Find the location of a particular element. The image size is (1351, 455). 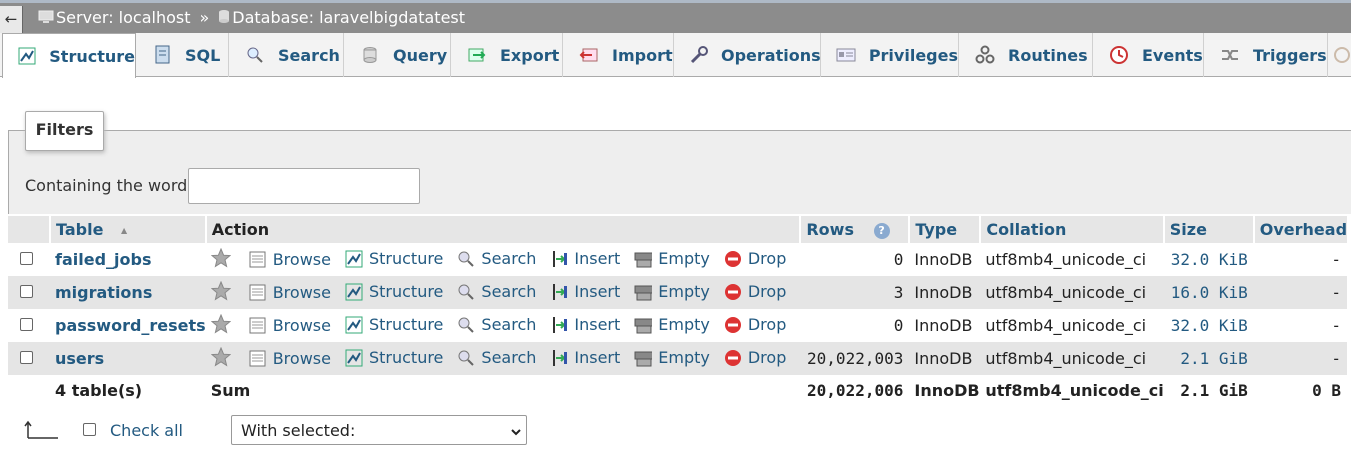

tab-search: Search is located at coordinates (287, 55).